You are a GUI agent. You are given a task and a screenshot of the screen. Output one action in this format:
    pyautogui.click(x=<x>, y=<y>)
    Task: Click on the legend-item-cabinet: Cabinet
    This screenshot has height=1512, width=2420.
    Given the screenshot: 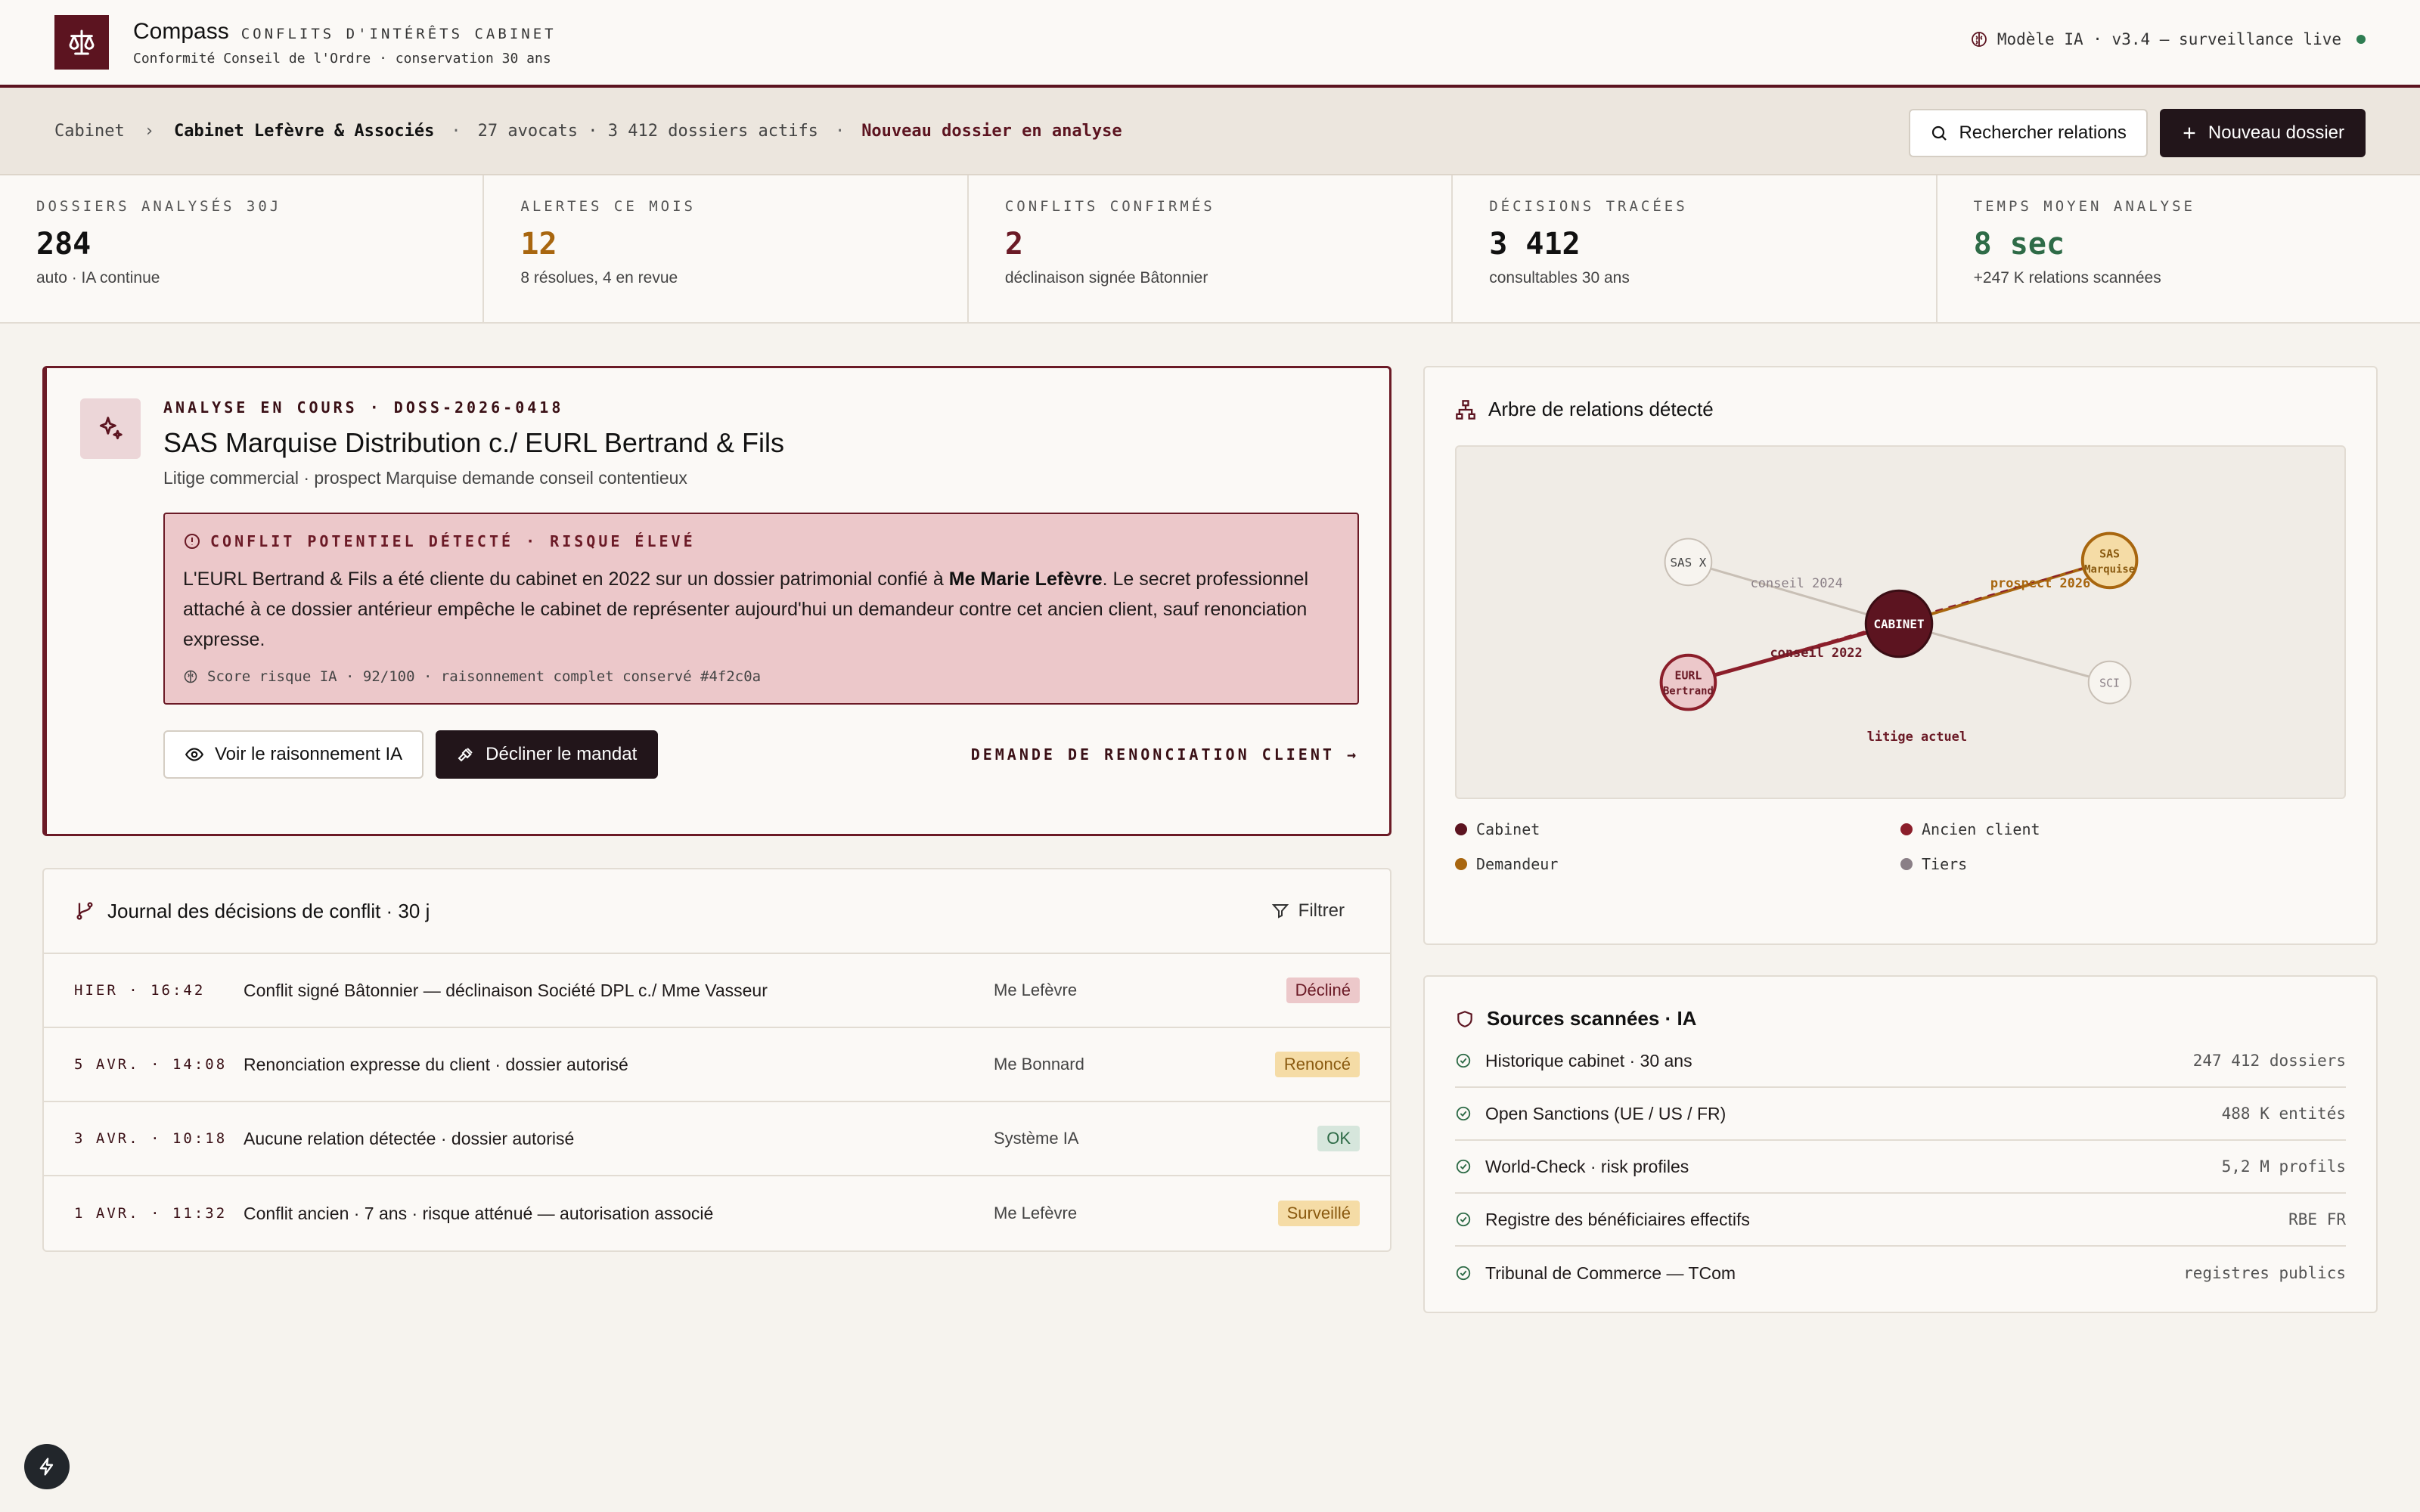 What is the action you would take?
    pyautogui.click(x=1677, y=829)
    